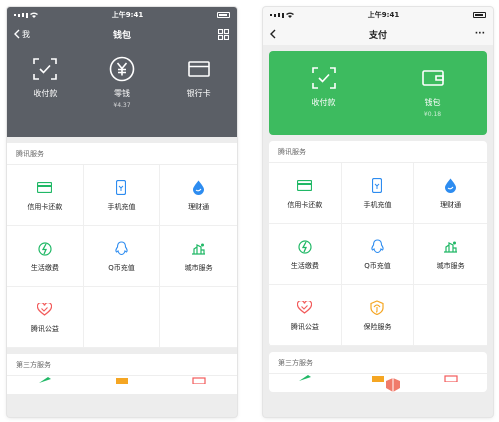 This screenshot has width=499, height=422. I want to click on insurance-service: 保险服务, so click(378, 315).